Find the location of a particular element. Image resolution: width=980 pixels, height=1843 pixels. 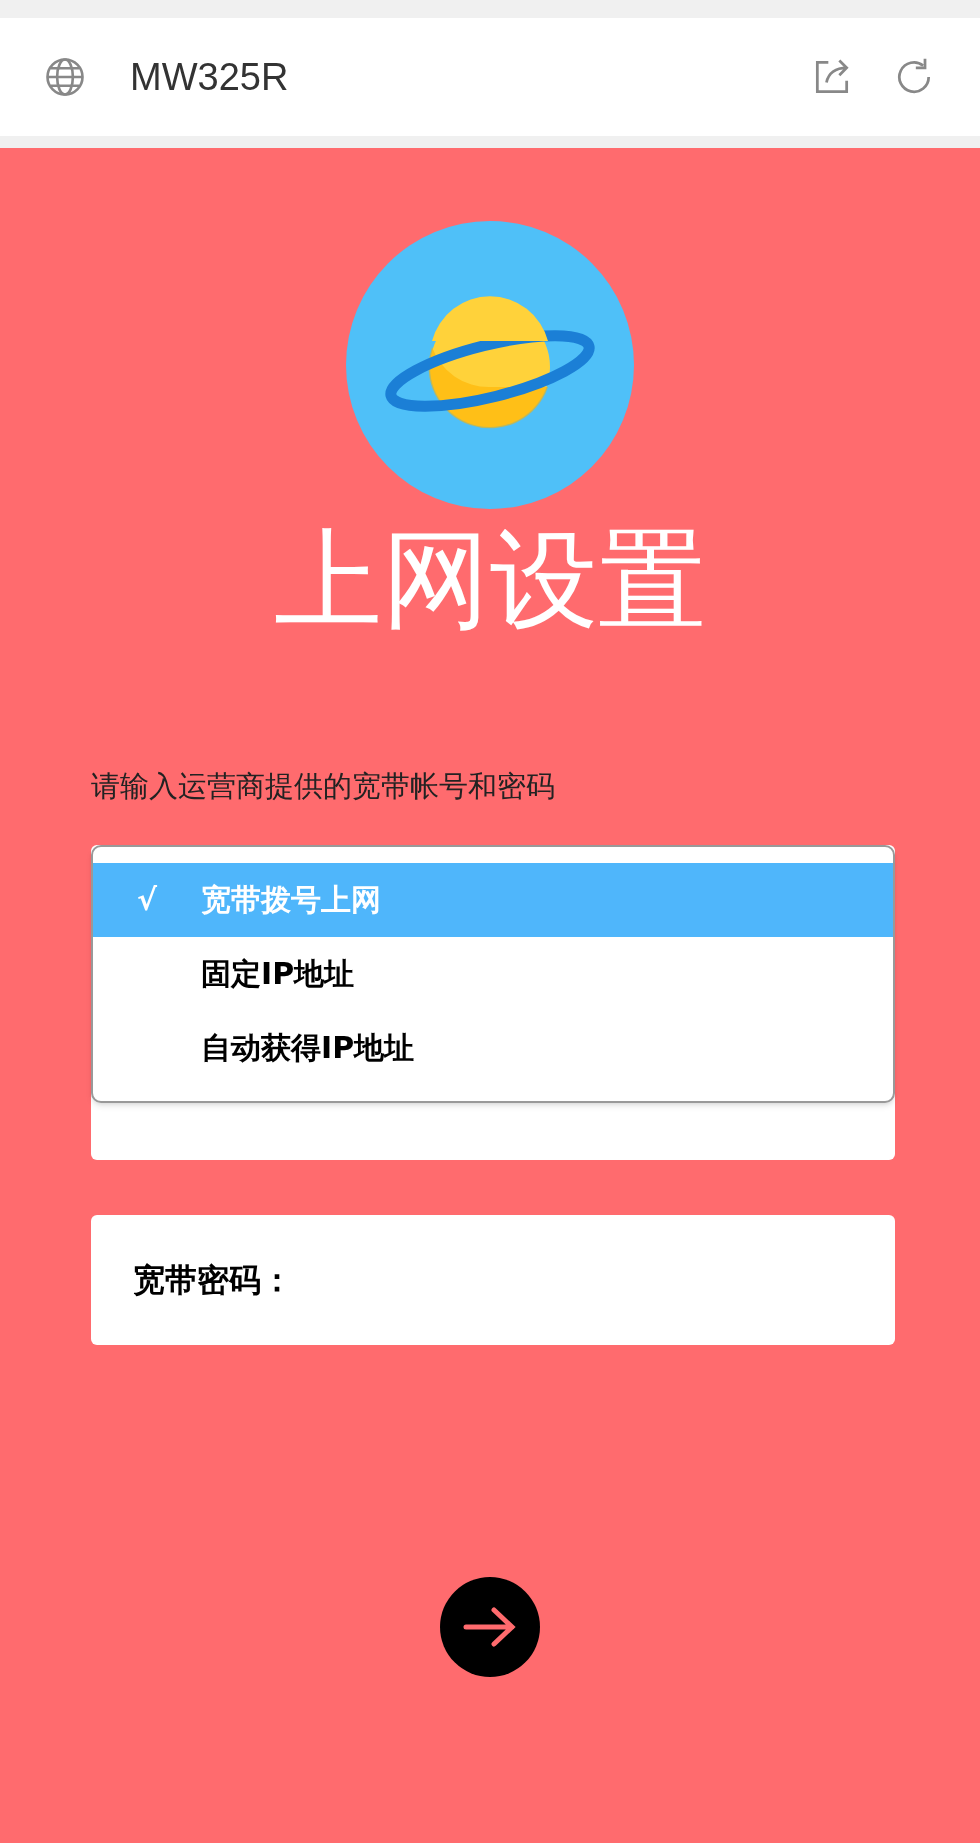

page-title: MW325R is located at coordinates (209, 77).